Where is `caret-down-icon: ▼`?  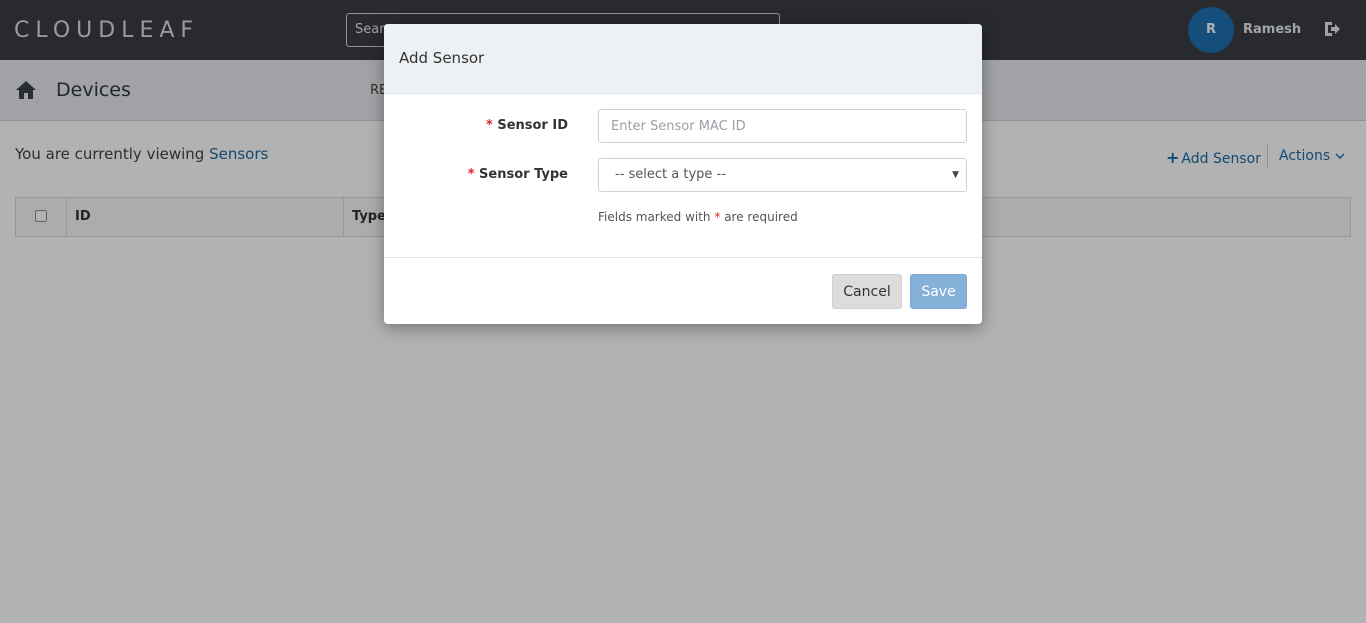 caret-down-icon: ▼ is located at coordinates (955, 175).